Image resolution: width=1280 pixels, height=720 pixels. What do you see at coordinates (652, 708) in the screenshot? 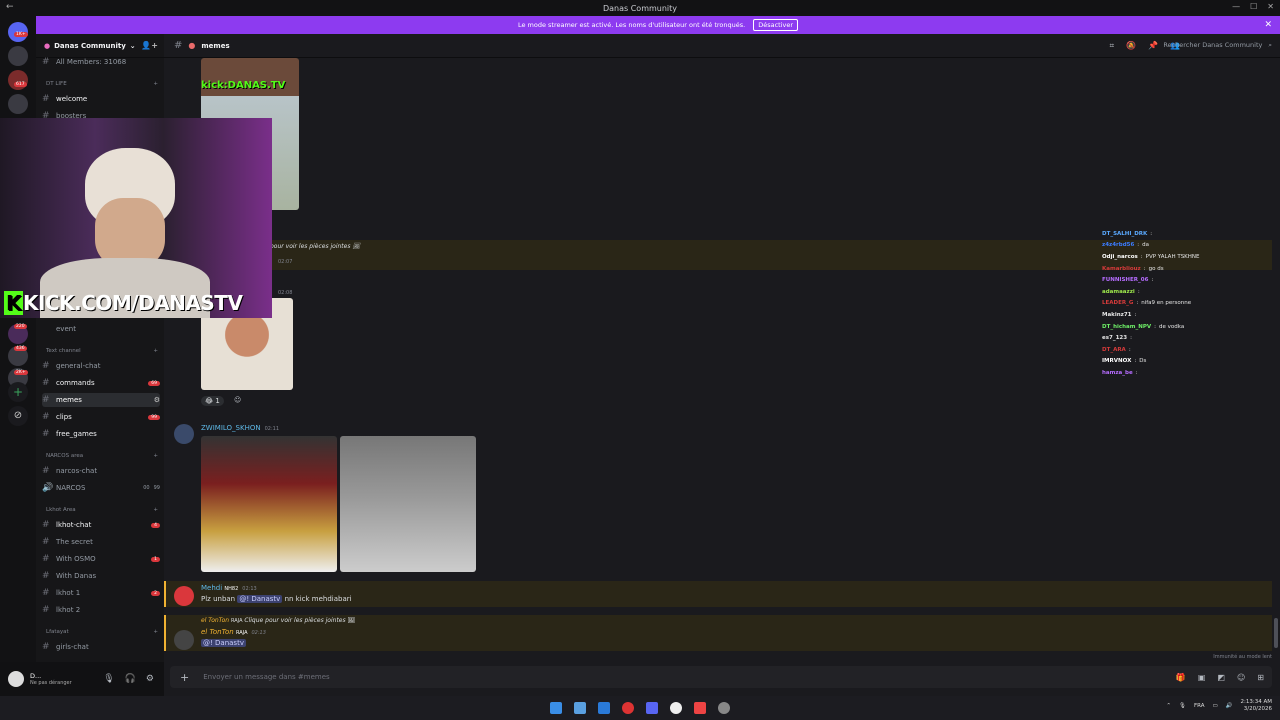
I see `discord-app-icon` at bounding box center [652, 708].